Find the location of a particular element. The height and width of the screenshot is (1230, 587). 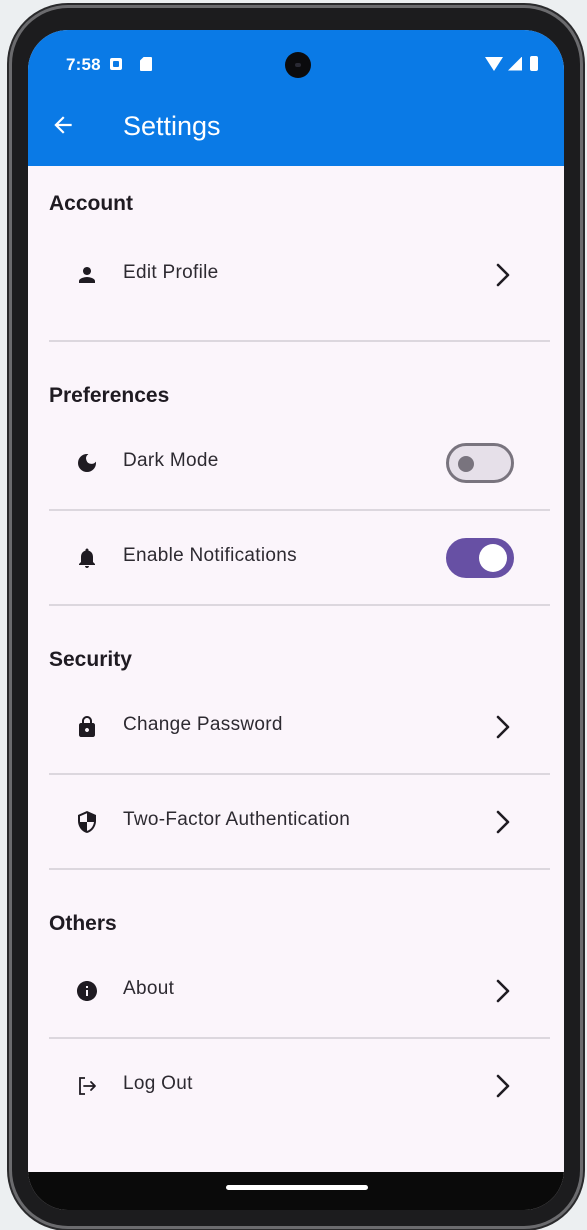

settings-item-label: Edit Profile is located at coordinates (171, 272).